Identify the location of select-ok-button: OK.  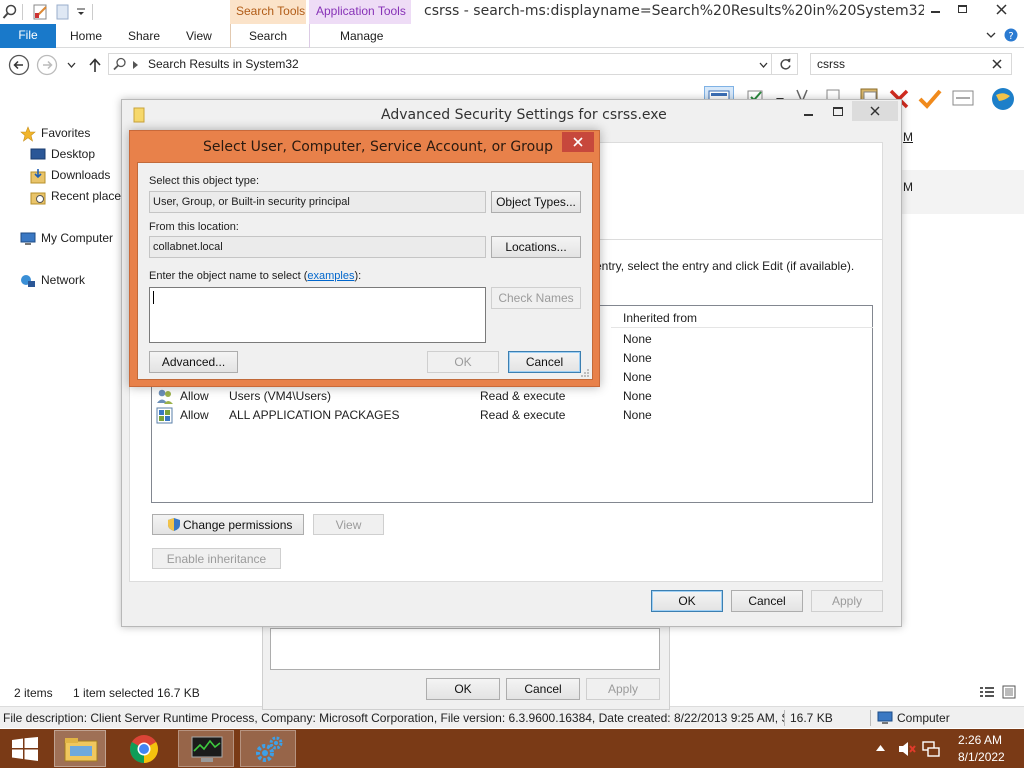
(463, 362).